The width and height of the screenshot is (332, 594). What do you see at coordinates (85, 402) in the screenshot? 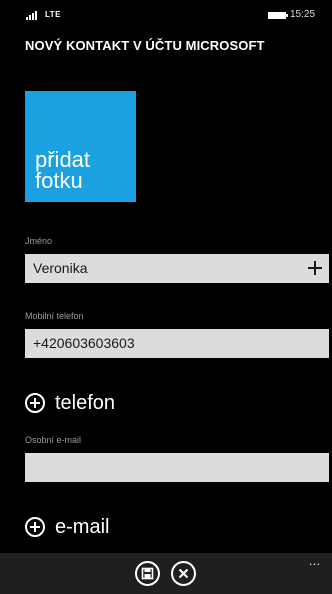
I see `add-phone-label: telefon` at bounding box center [85, 402].